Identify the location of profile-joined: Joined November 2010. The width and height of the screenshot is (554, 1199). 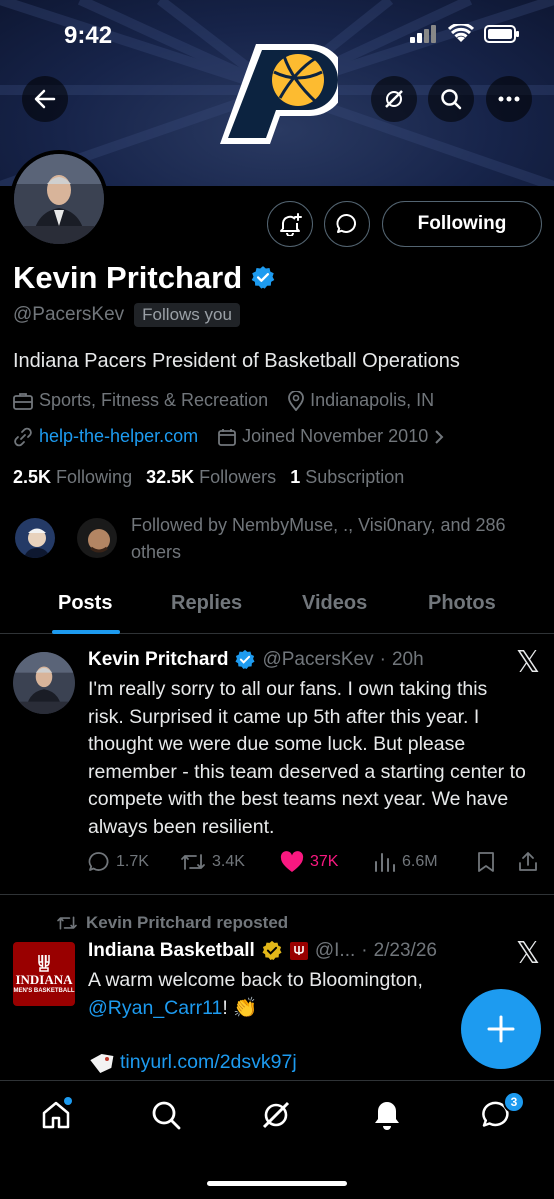
(331, 436).